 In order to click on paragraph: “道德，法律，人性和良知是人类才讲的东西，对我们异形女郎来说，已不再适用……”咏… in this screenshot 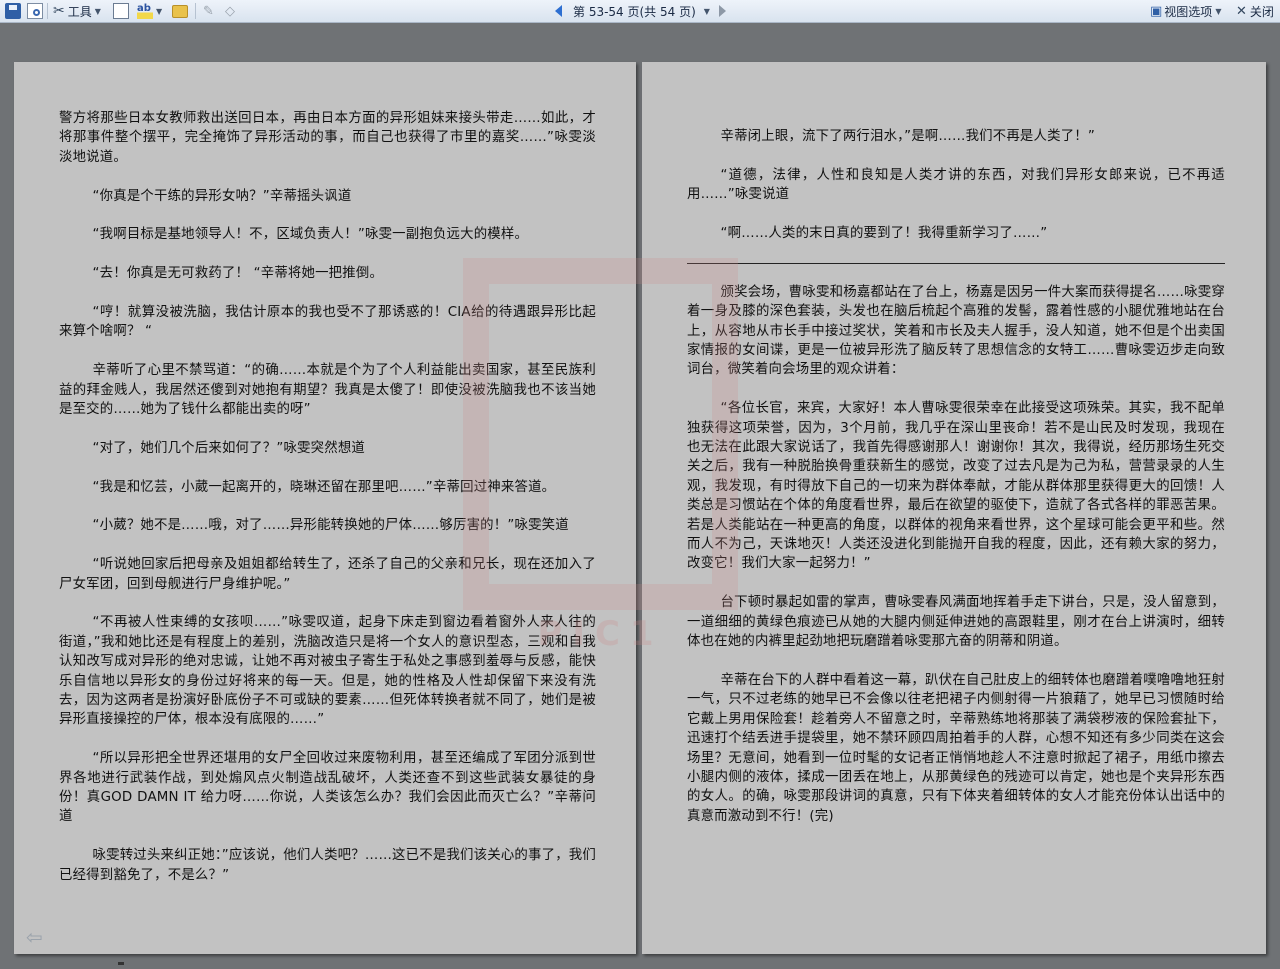, I will do `click(956, 185)`.